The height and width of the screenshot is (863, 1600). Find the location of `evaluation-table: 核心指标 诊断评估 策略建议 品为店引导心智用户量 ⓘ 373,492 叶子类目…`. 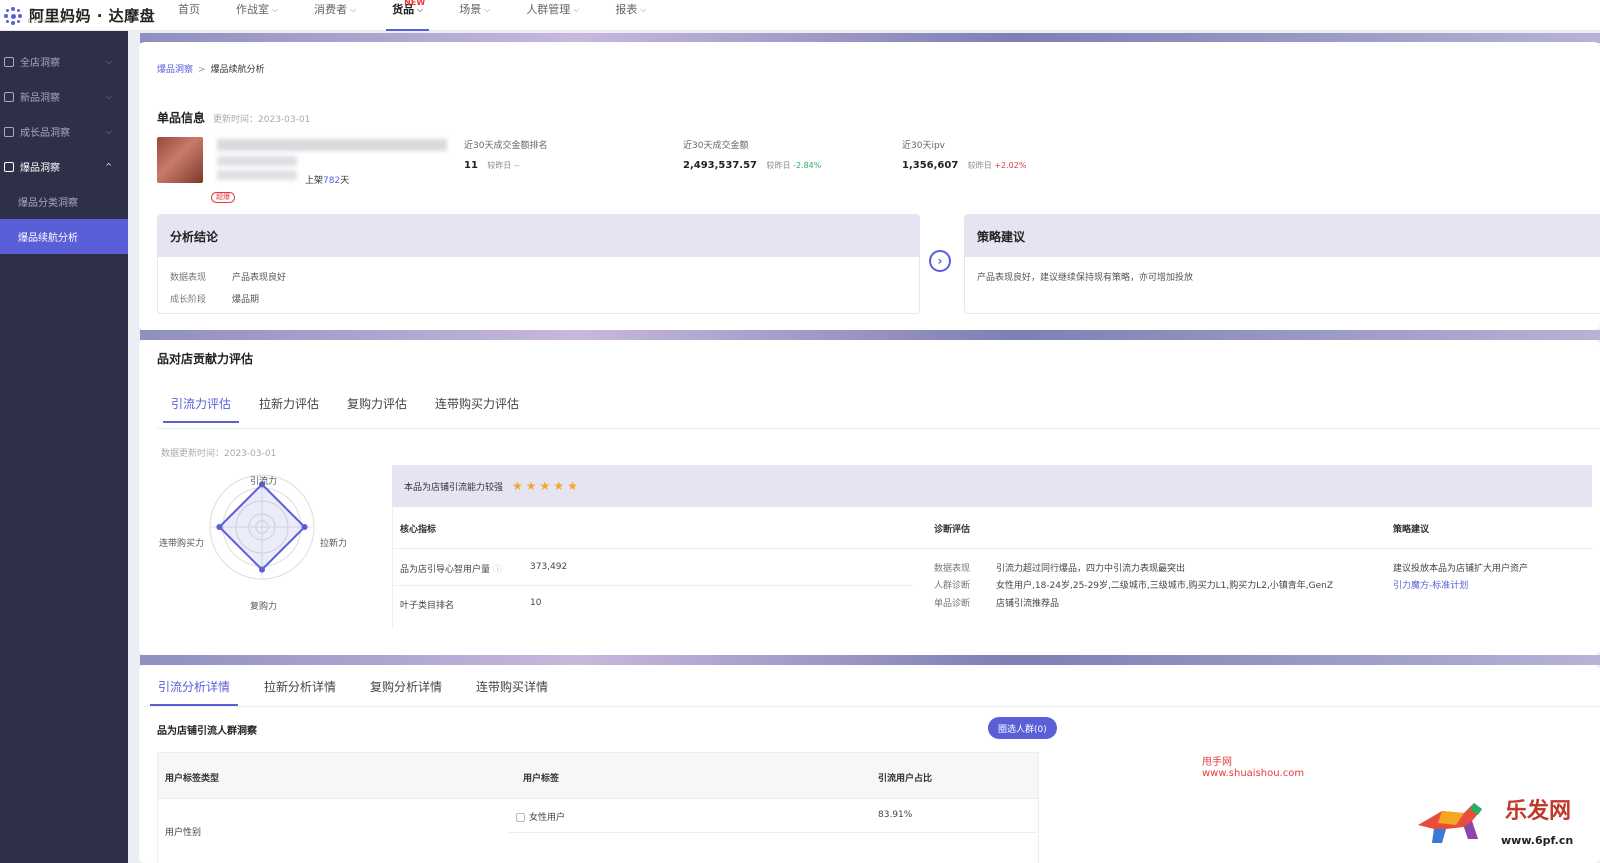

evaluation-table: 核心指标 诊断评估 策略建议 品为店引导心智用户量 ⓘ 373,492 叶子类目… is located at coordinates (992, 567).